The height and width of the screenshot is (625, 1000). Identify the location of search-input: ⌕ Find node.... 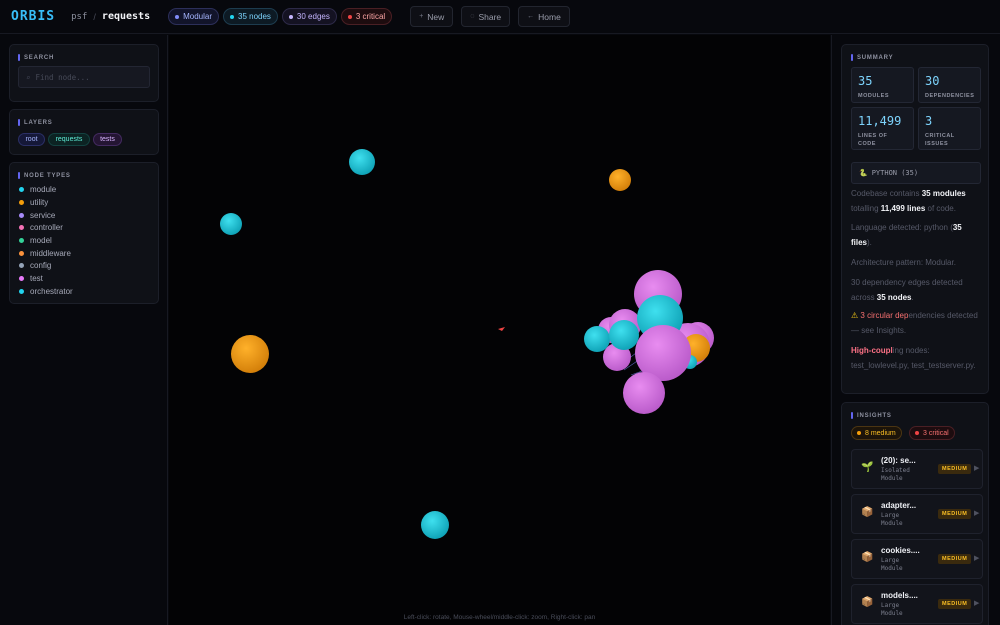
(84, 77).